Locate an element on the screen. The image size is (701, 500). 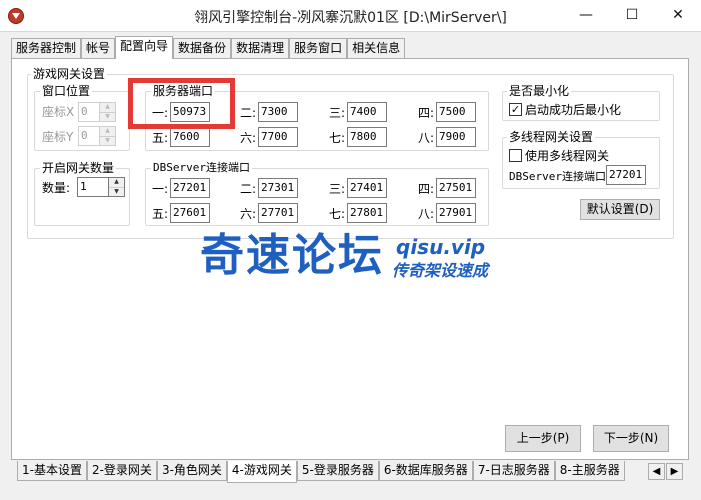
db-port-2-label: 二: is located at coordinates (248, 189).